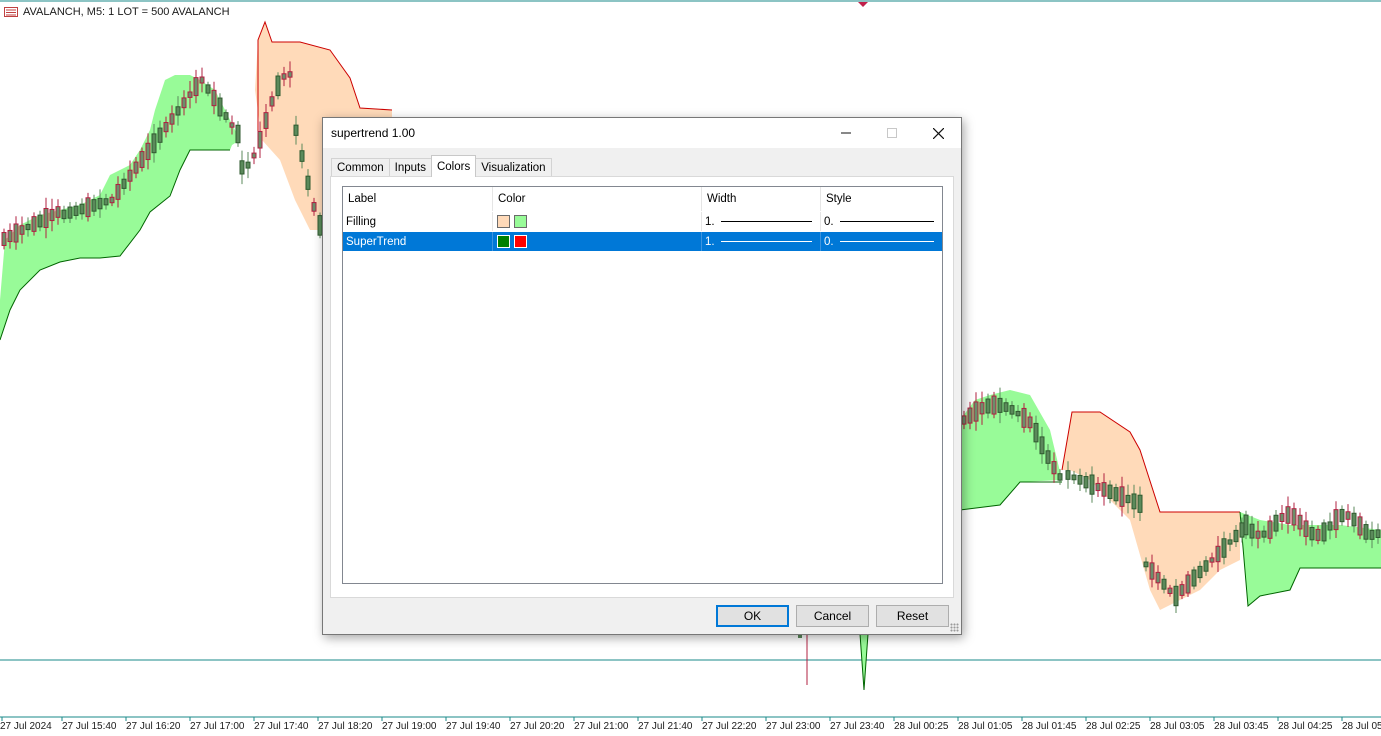 This screenshot has width=1381, height=736. I want to click on time-axis-label: 27 Jul 20:20, so click(537, 726).